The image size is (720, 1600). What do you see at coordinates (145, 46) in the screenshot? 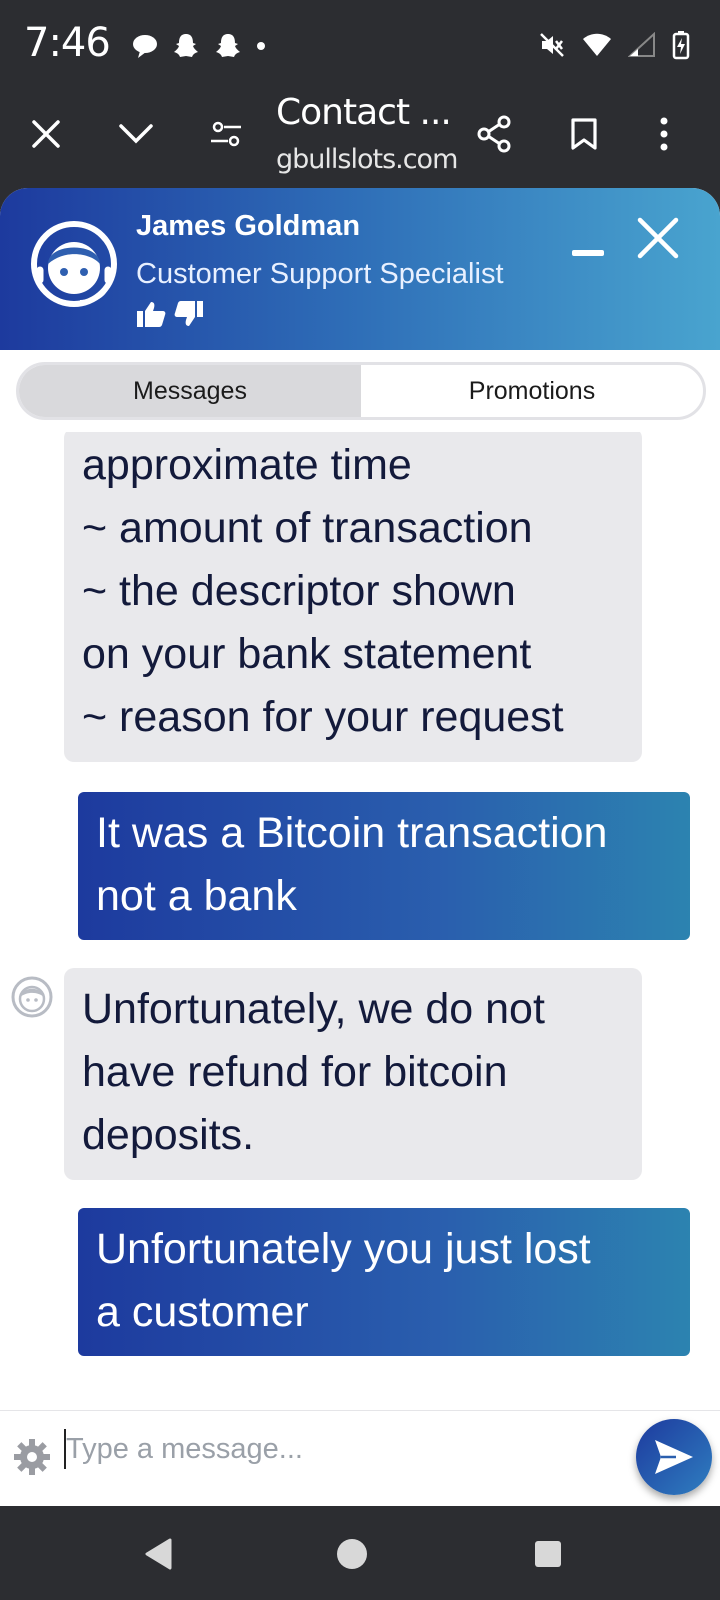
I see `chat-notification-icon` at bounding box center [145, 46].